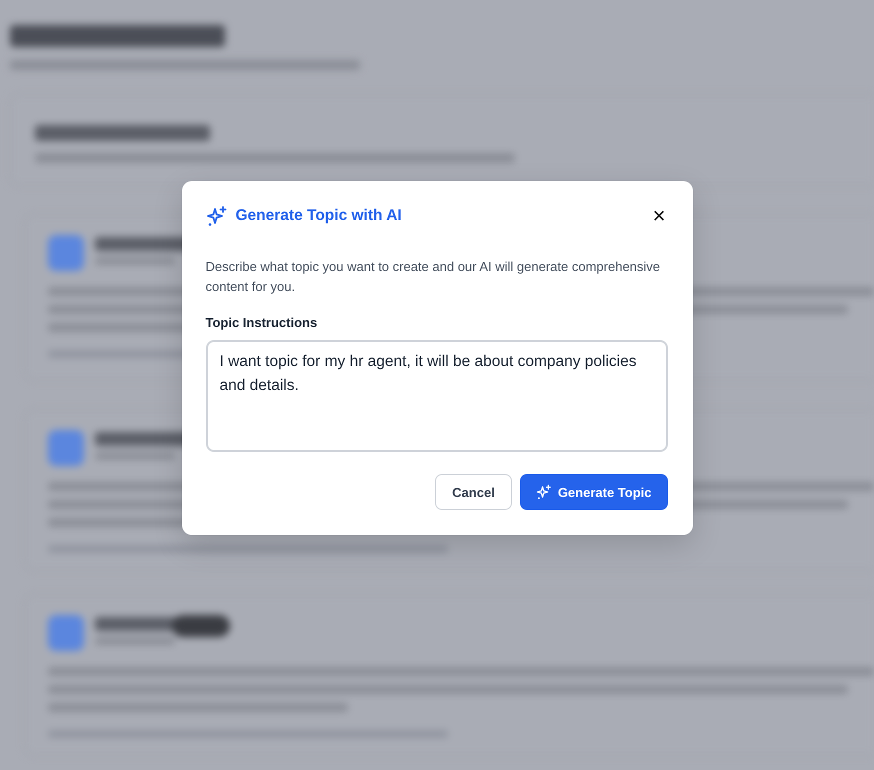 The image size is (874, 770). I want to click on dialog-title: Generate Topic with AI, so click(319, 216).